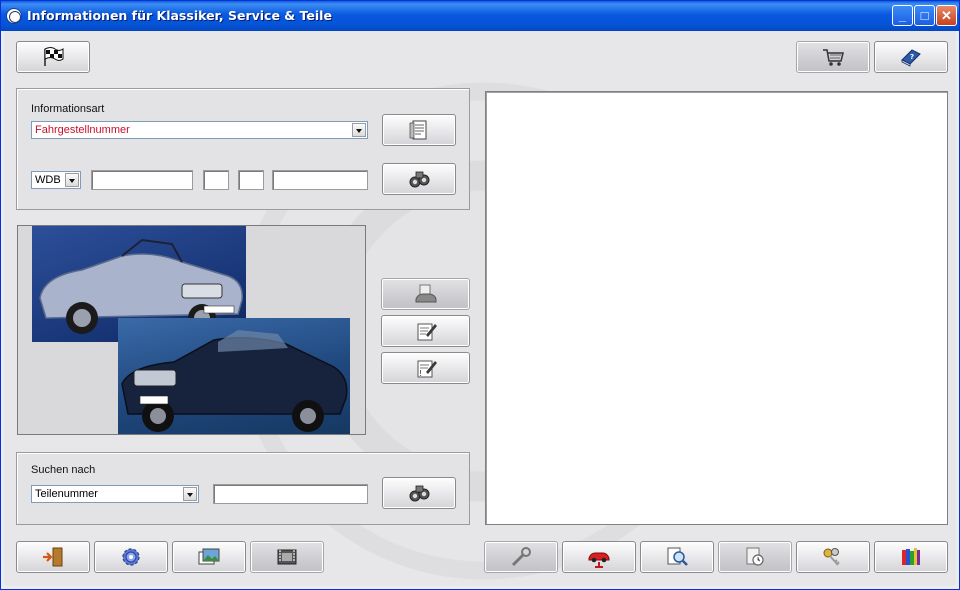 This screenshot has width=960, height=590. I want to click on checkered-flag-icon, so click(54, 56).